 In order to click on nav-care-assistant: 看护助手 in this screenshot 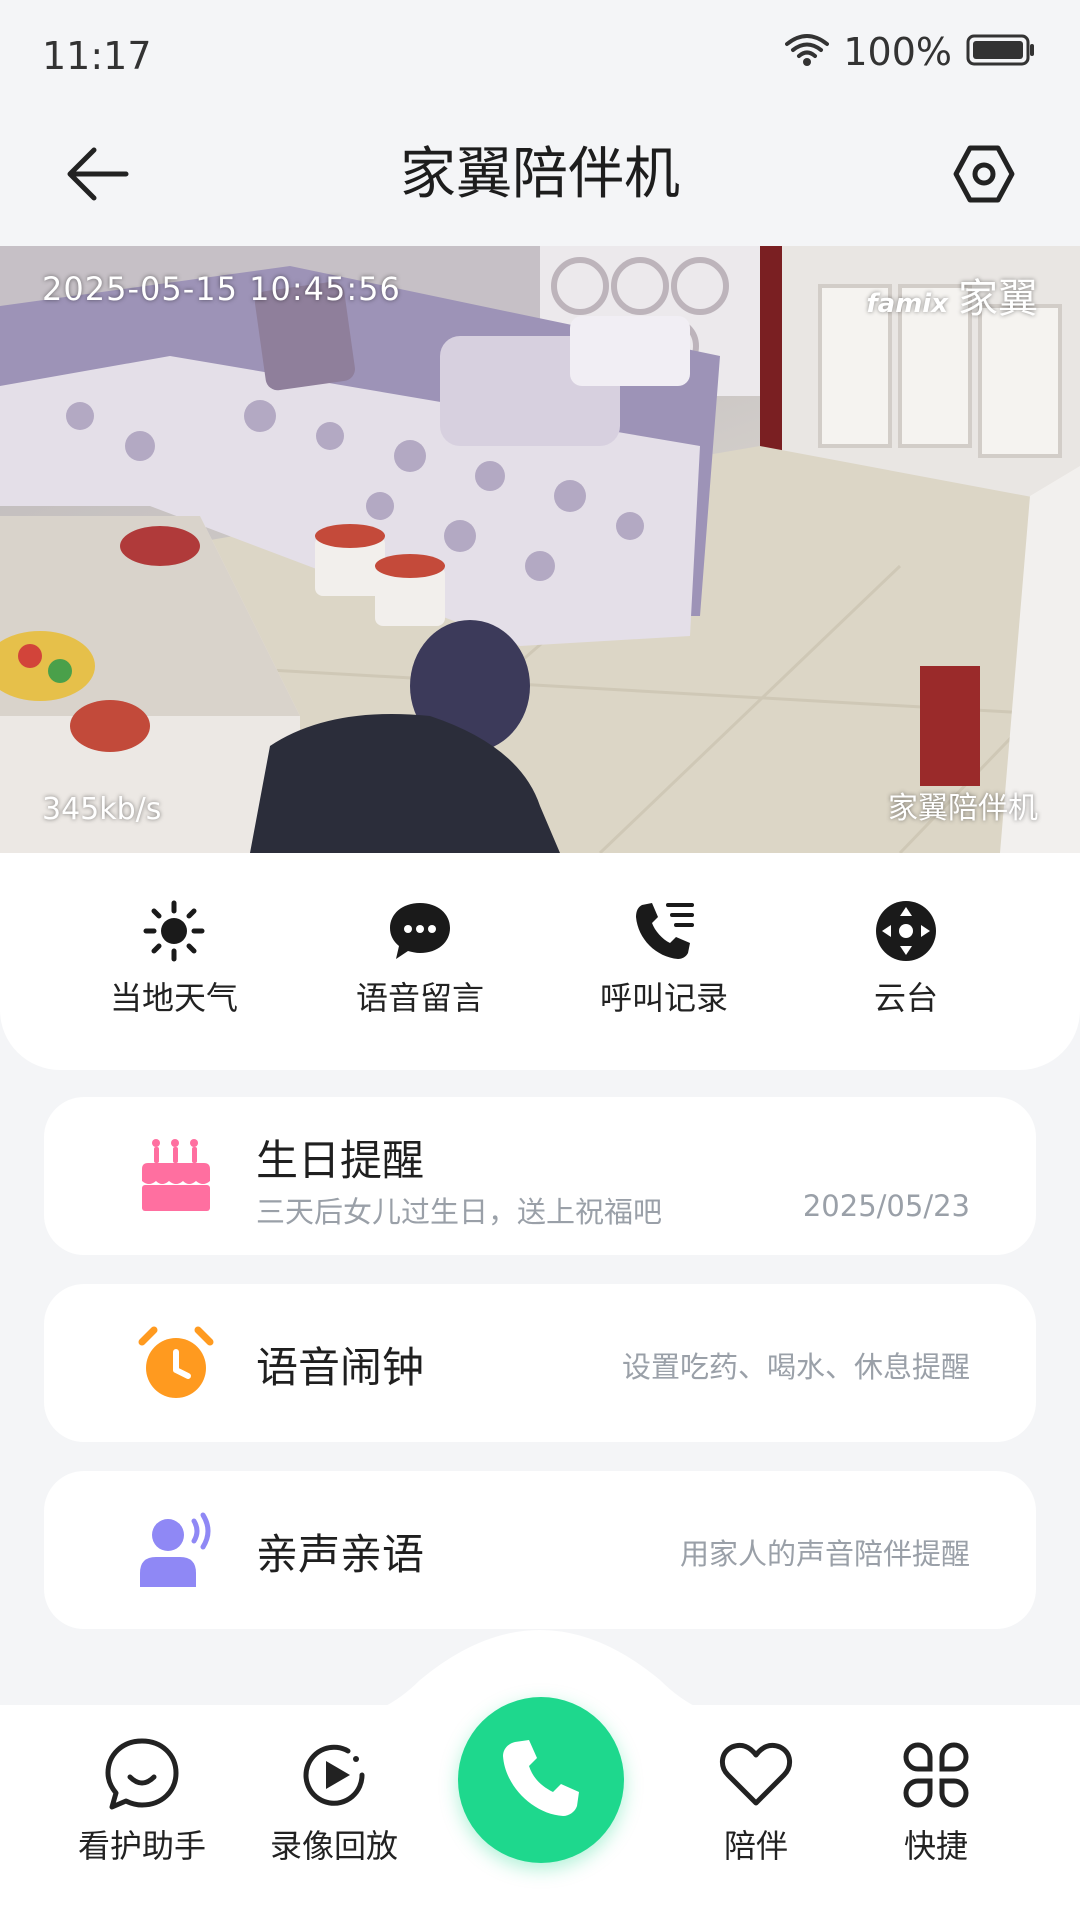, I will do `click(142, 1801)`.